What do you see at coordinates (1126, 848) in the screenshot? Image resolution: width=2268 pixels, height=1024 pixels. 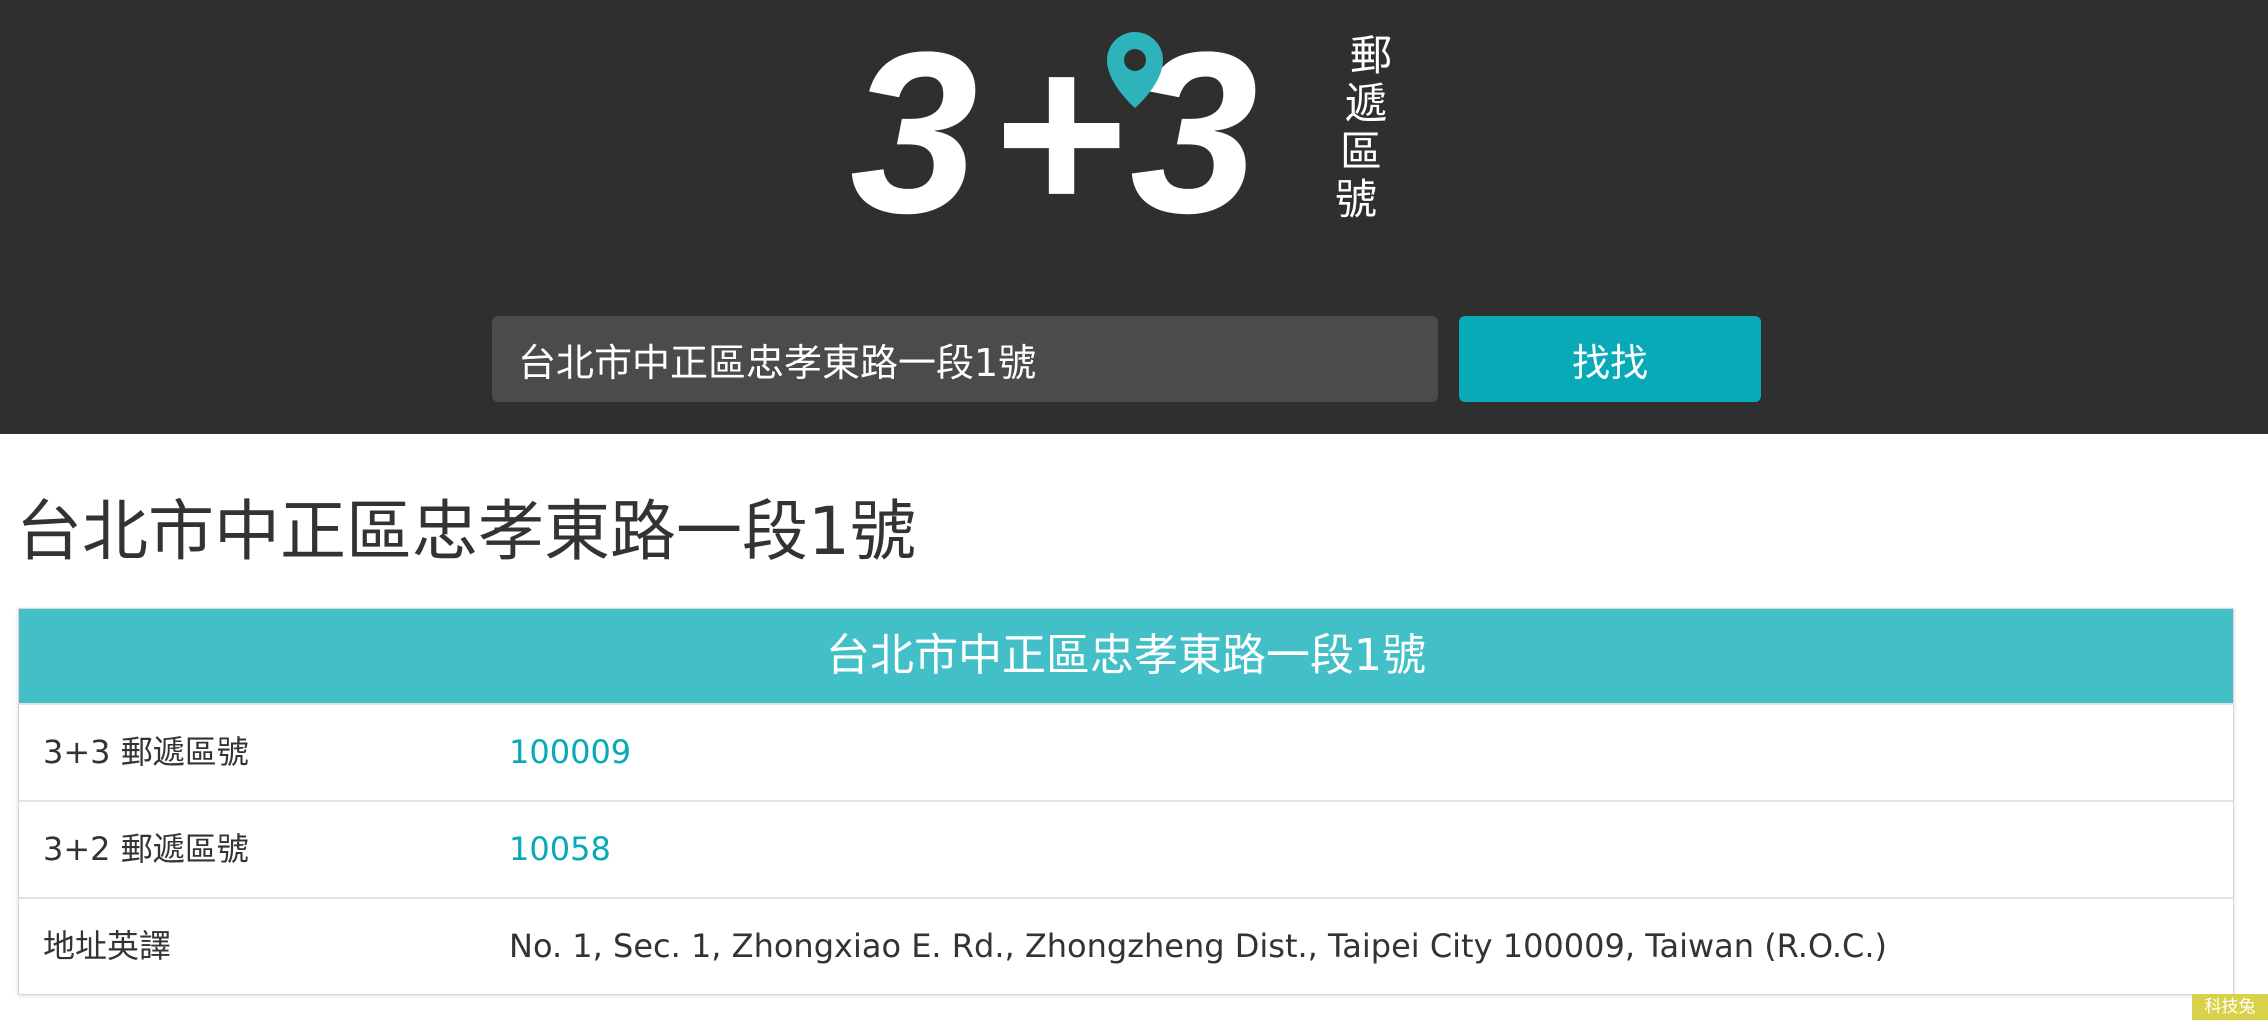 I see `result-row-3plus2: 3+2 郵遞區號 10058` at bounding box center [1126, 848].